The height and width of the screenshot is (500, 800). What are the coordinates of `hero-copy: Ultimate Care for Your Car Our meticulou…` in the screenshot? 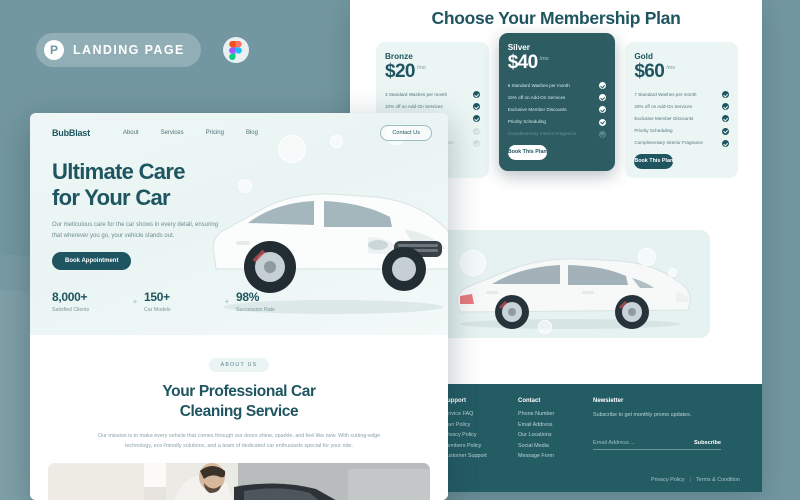 It's located at (152, 215).